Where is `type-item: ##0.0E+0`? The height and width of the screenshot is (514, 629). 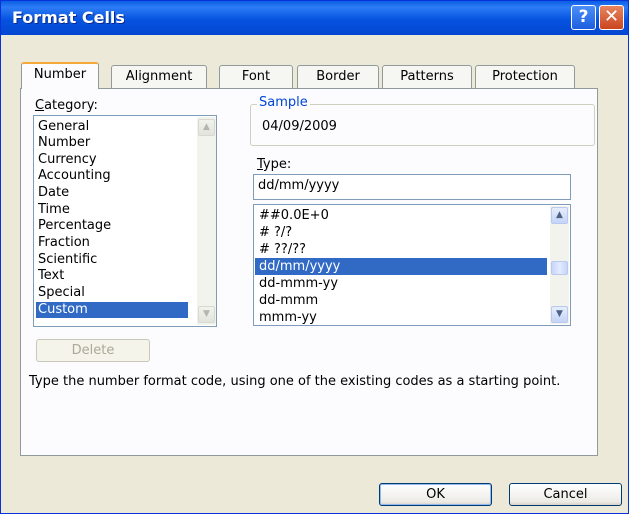
type-item: ##0.0E+0 is located at coordinates (401, 215).